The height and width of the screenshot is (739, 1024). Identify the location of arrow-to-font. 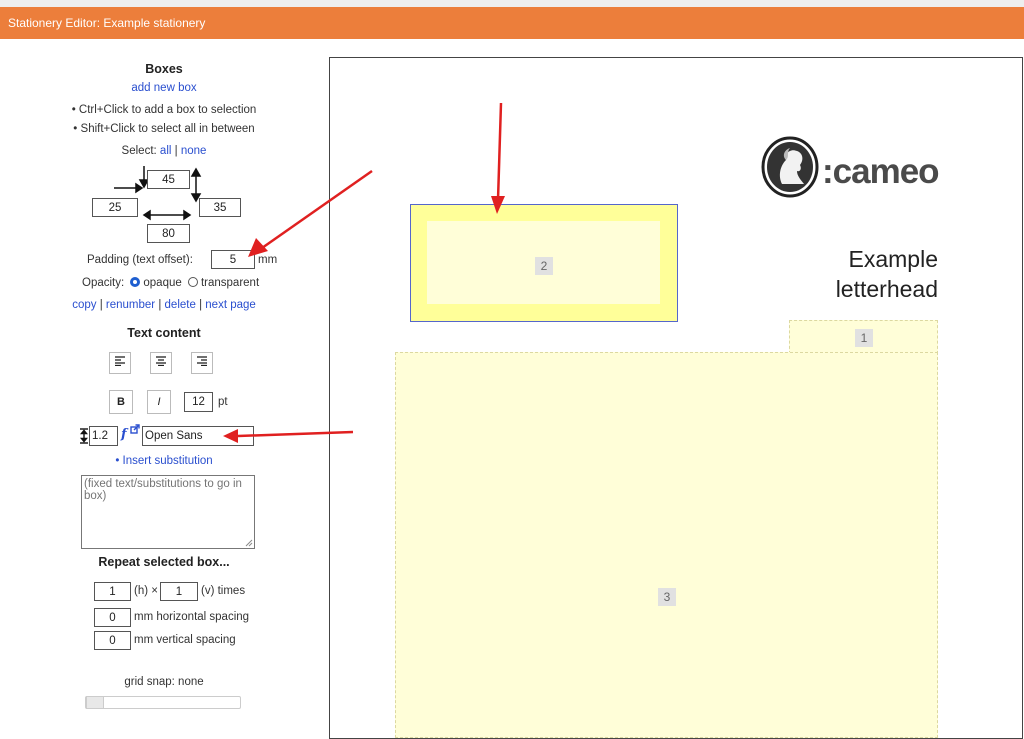
(295, 434).